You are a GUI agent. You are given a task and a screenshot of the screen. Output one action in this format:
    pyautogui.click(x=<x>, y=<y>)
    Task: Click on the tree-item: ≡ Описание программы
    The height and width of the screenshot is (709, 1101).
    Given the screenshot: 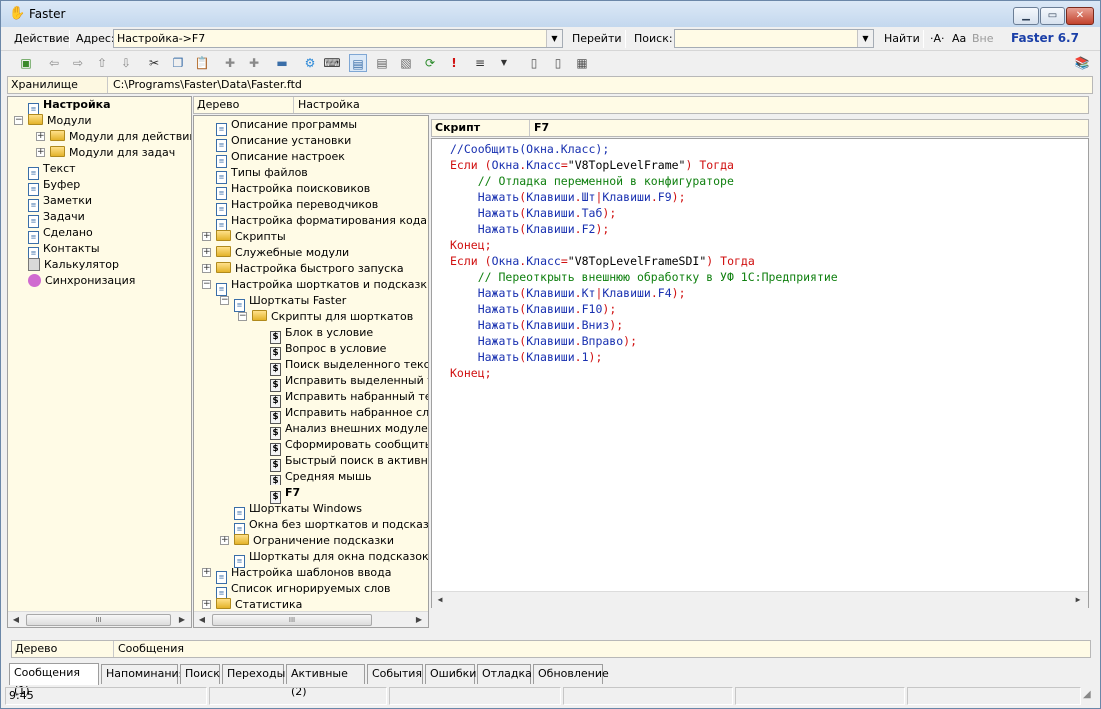 What is the action you would take?
    pyautogui.click(x=286, y=126)
    